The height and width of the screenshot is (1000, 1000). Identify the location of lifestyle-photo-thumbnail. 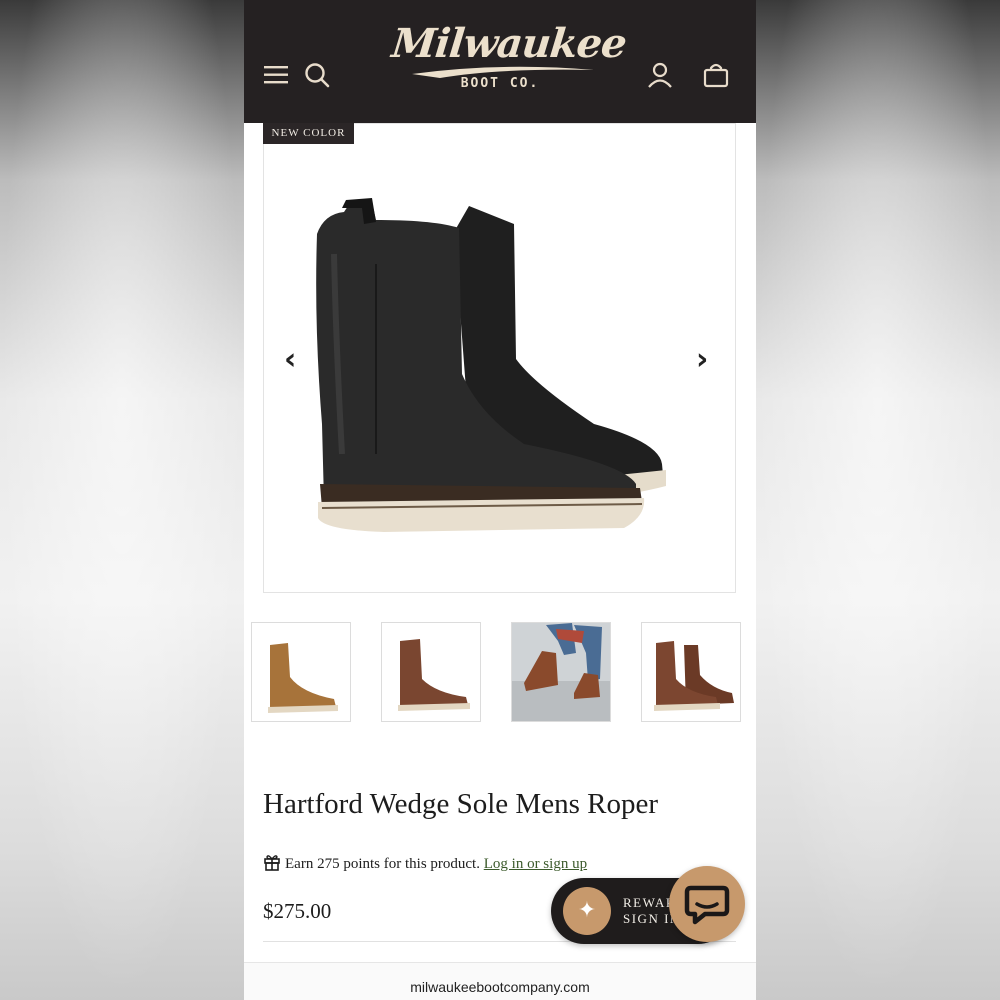
(561, 672).